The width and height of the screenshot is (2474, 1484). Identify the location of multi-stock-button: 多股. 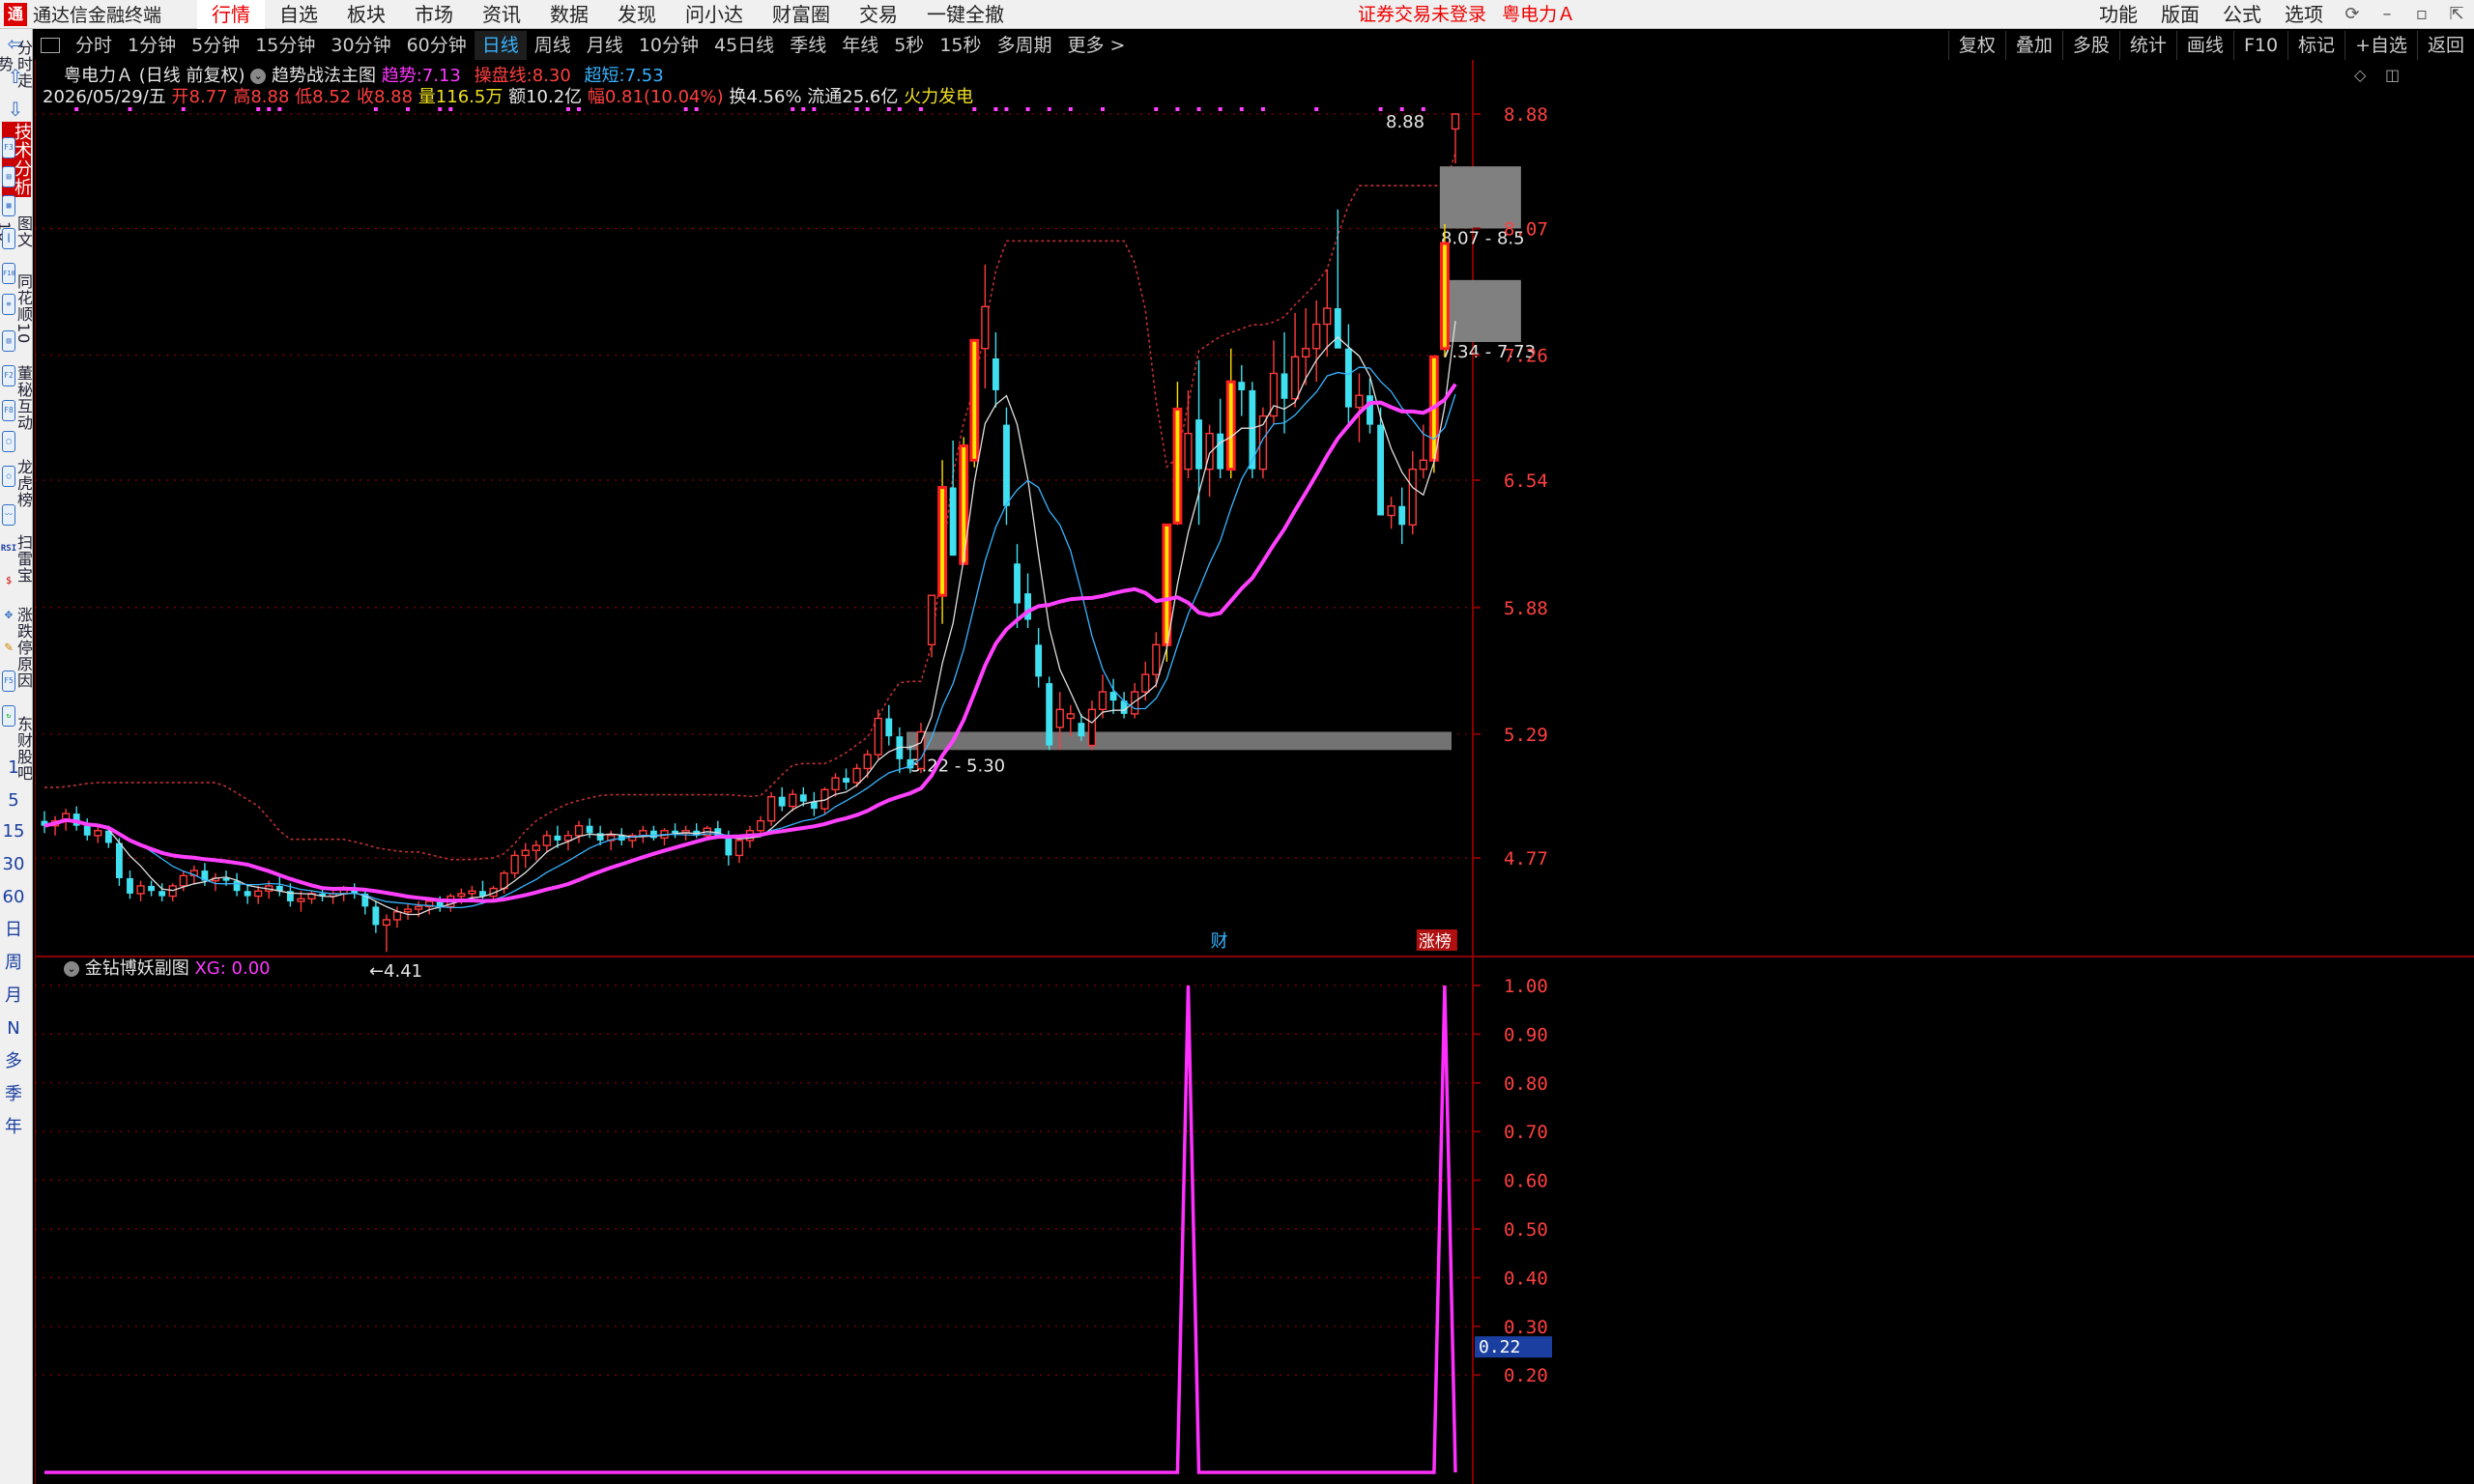
(2090, 46).